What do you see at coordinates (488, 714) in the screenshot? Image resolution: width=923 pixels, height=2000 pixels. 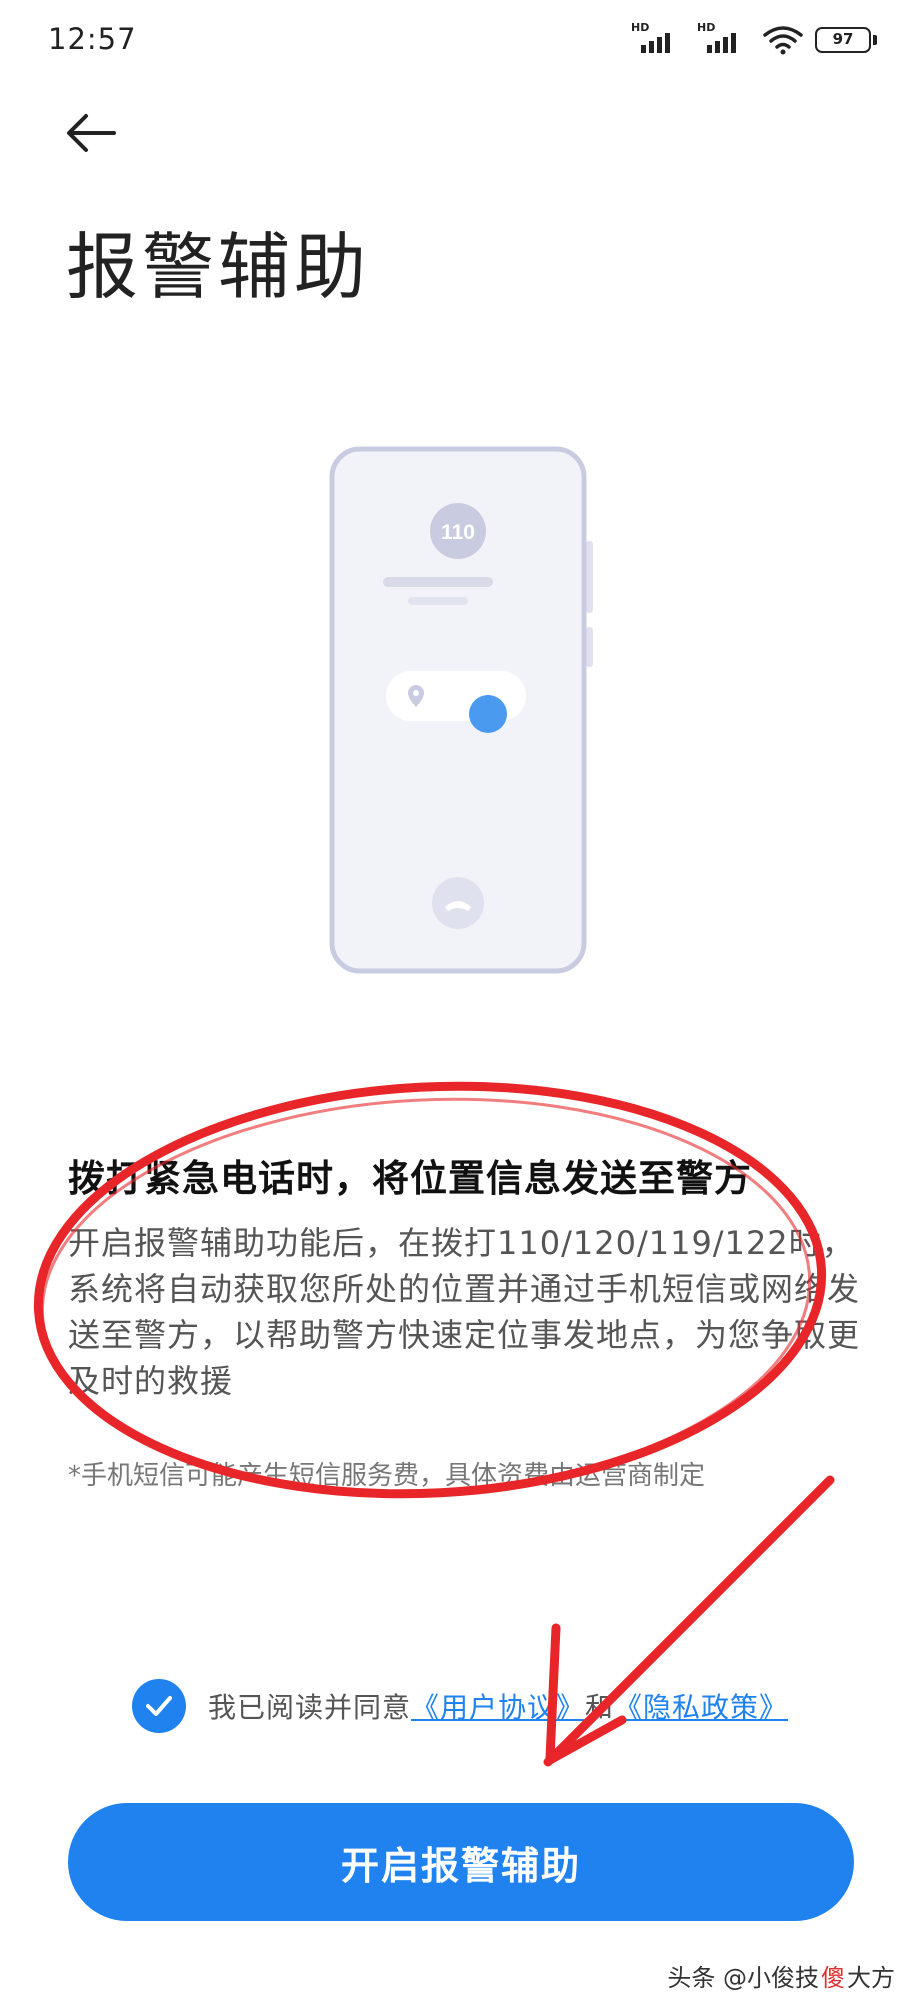 I see `toggle-dot` at bounding box center [488, 714].